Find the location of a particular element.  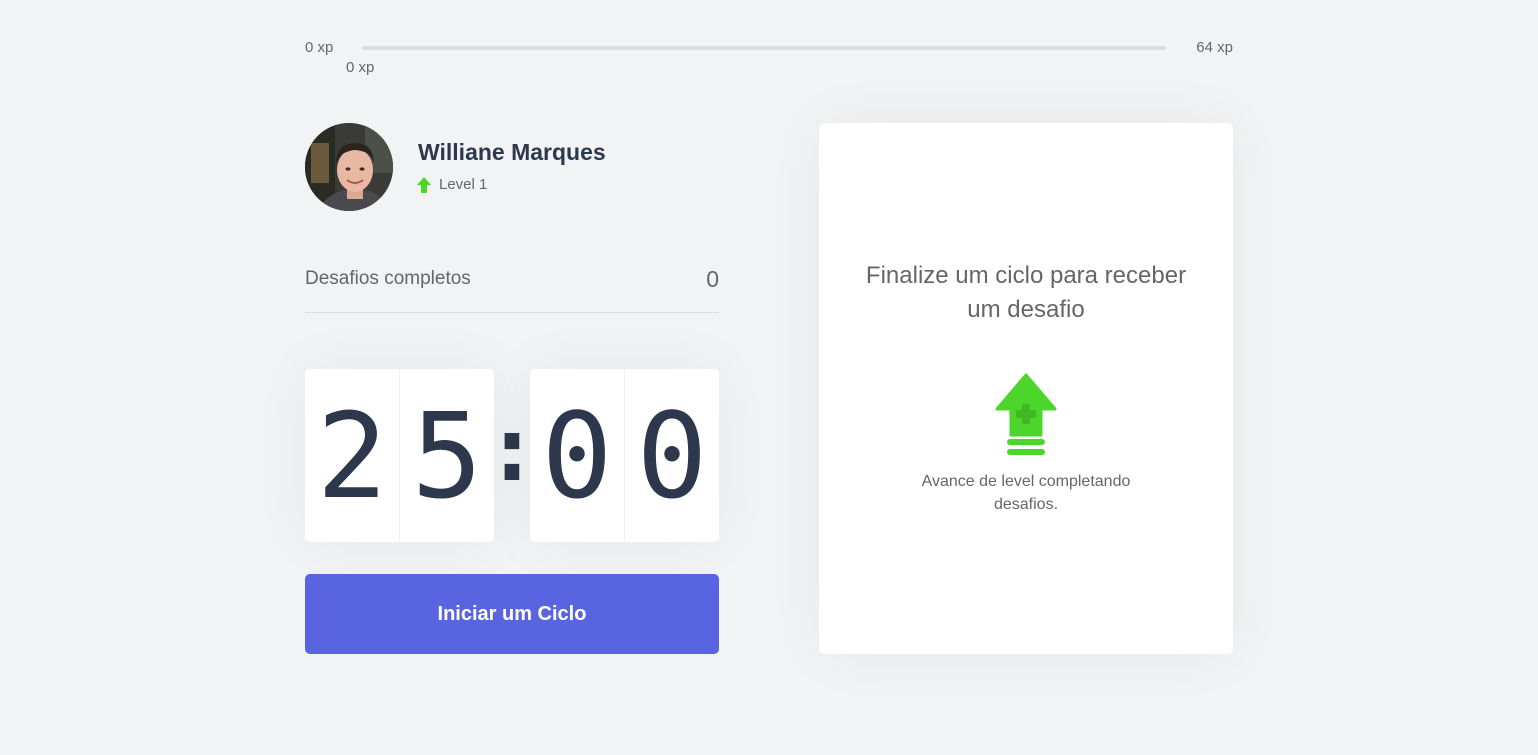

completed-challenges-count: 0 is located at coordinates (712, 279).